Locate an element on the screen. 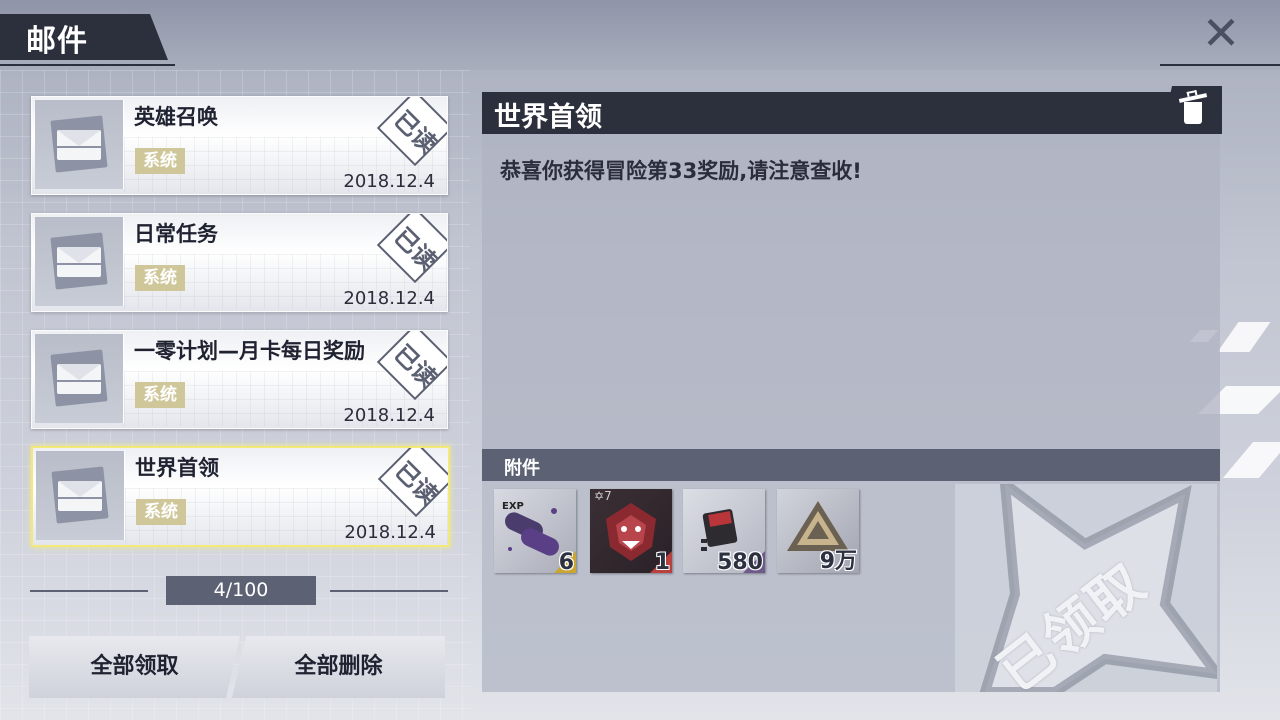 This screenshot has width=1280, height=720. mail-item: 英雄召唤 系统 2018.12.4 已读 is located at coordinates (239, 145).